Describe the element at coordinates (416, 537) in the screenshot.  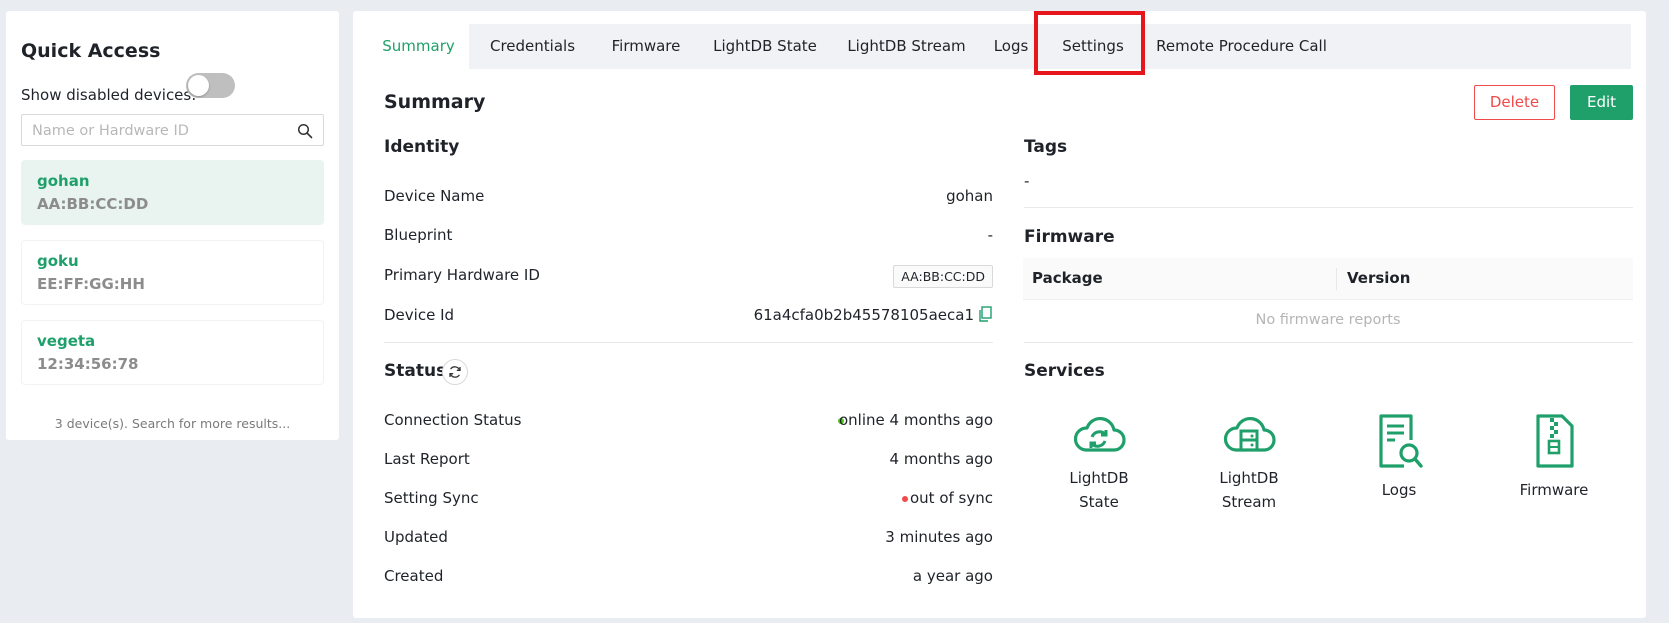
I see `updated-label: Updated` at that location.